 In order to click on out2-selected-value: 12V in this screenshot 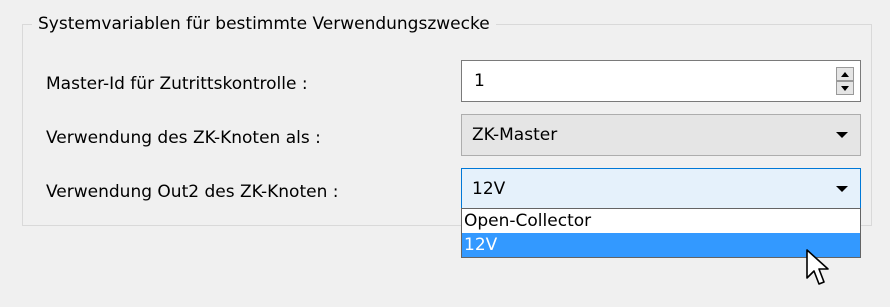, I will do `click(489, 189)`.